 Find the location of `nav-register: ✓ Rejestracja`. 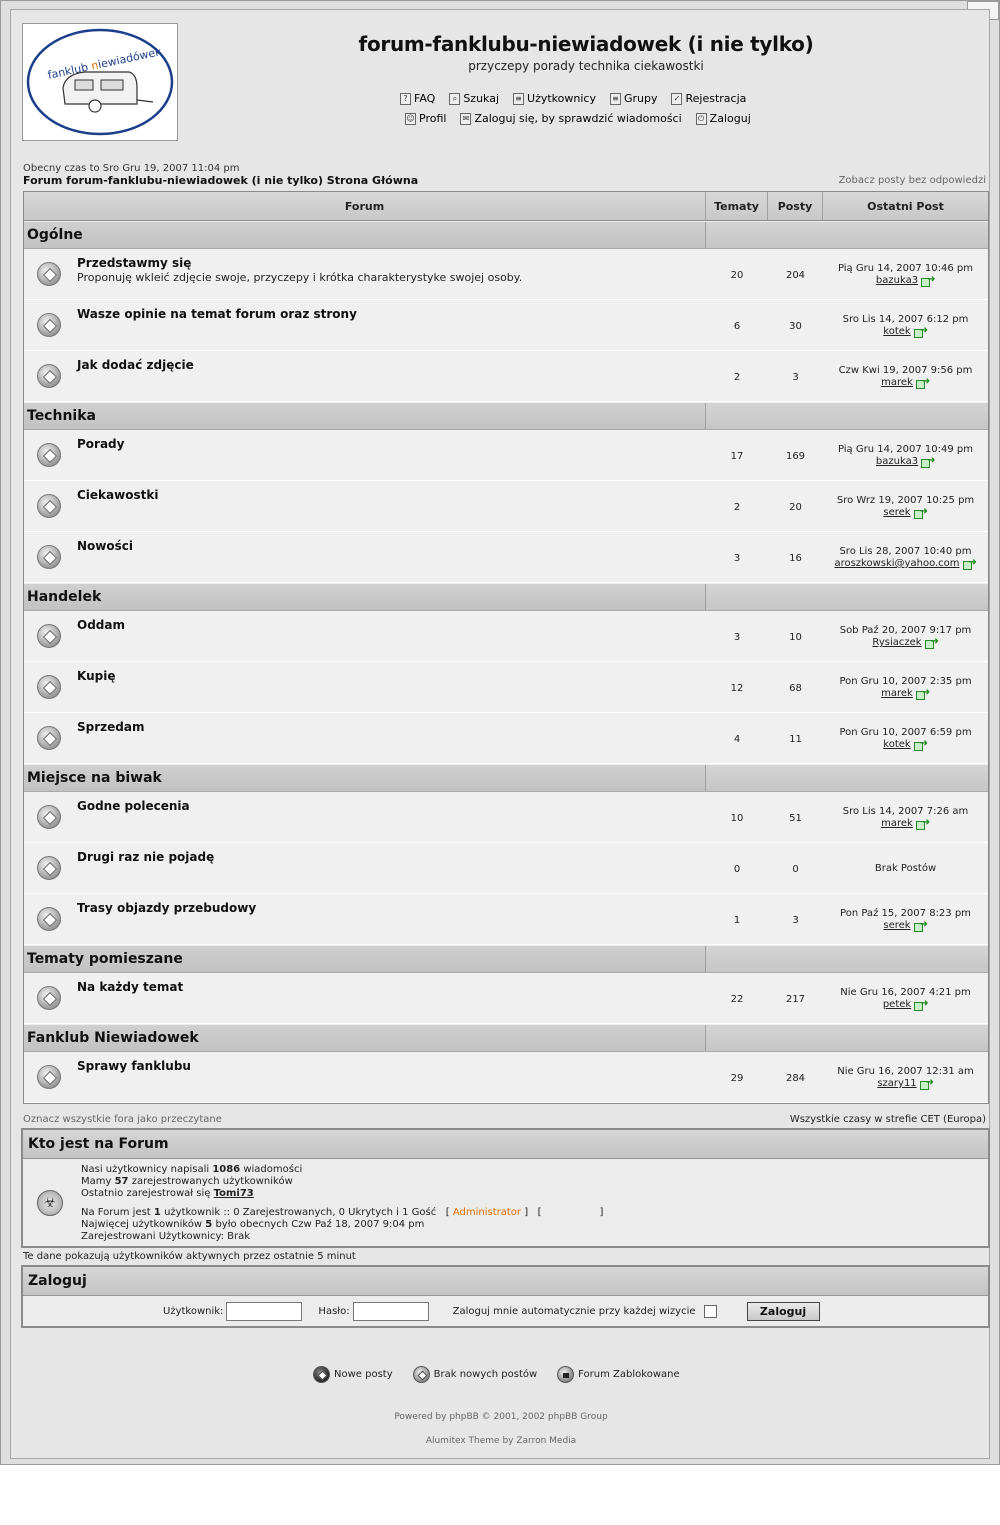

nav-register: ✓ Rejestracja is located at coordinates (708, 98).